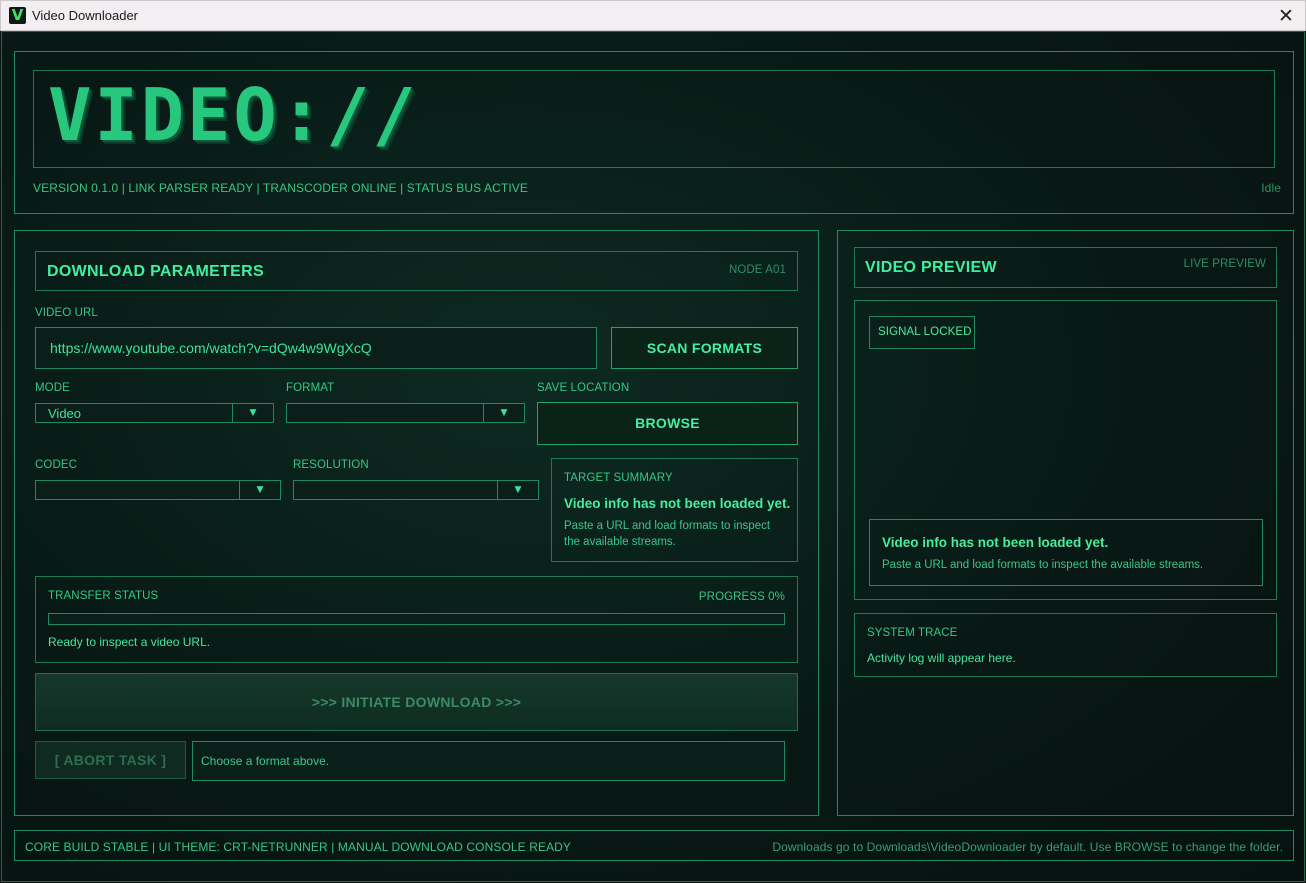  I want to click on progress-bar, so click(416, 619).